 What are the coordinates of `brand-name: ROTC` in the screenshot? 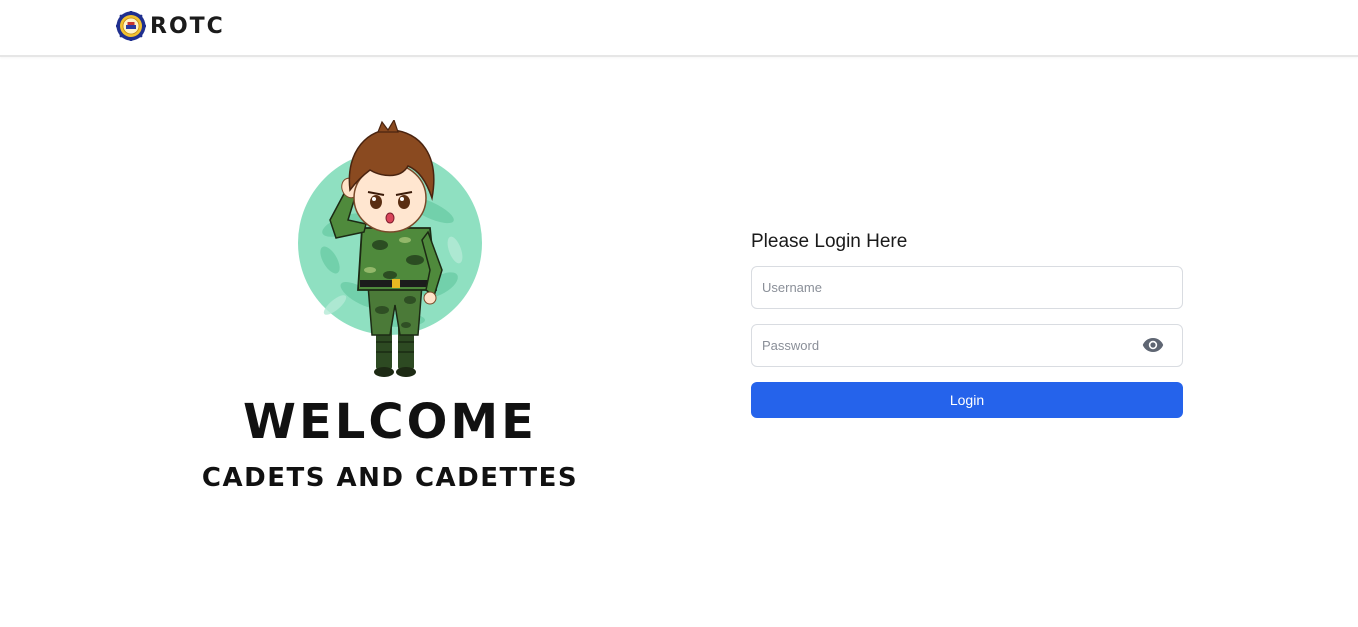 It's located at (187, 26).